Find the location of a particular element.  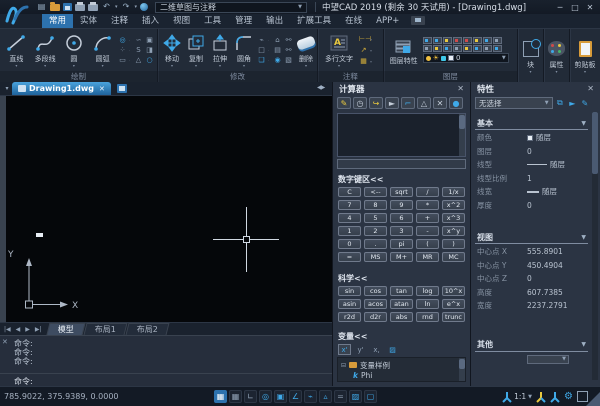

document-tab: Drawing1.dwg ✕ is located at coordinates (61, 88).